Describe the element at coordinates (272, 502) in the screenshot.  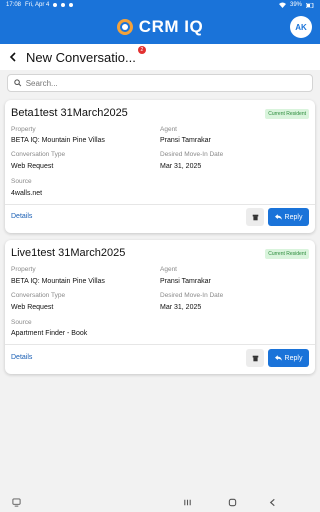
I see `system-back-icon` at that location.